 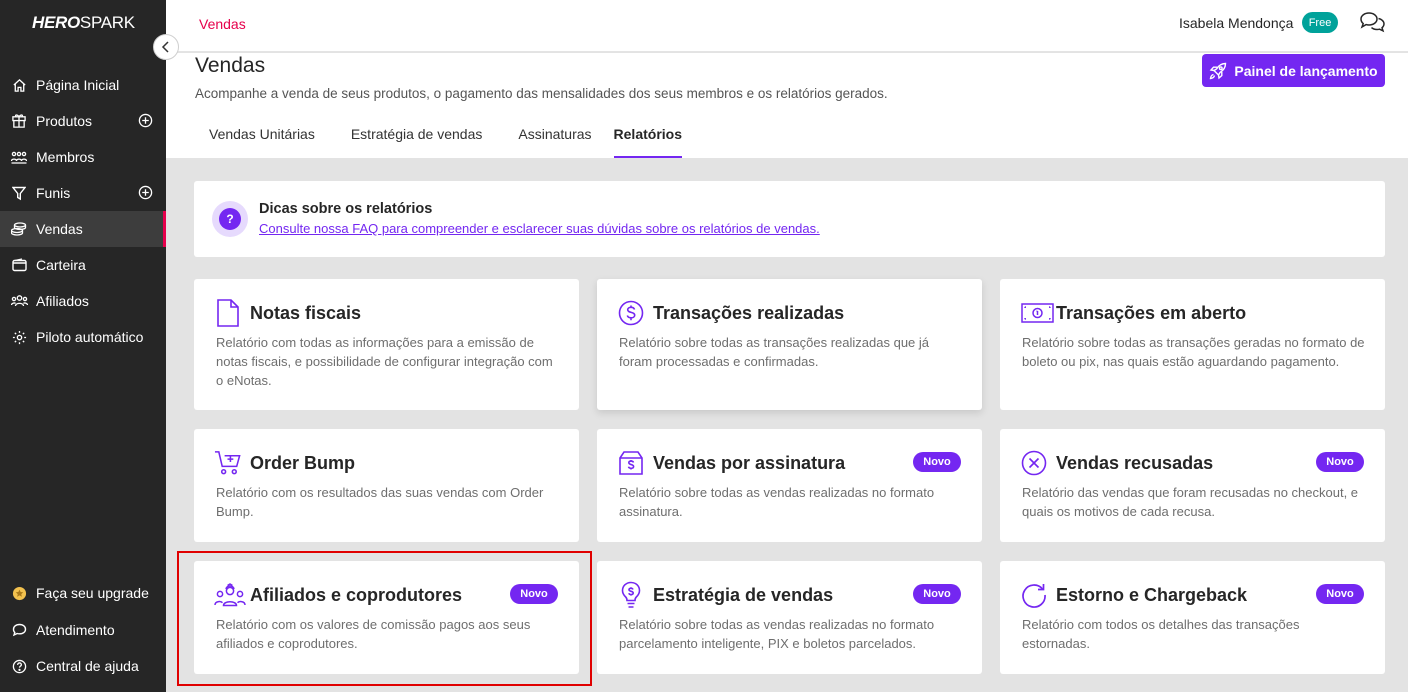 What do you see at coordinates (145, 122) in the screenshot?
I see `add-product-plus-icon` at bounding box center [145, 122].